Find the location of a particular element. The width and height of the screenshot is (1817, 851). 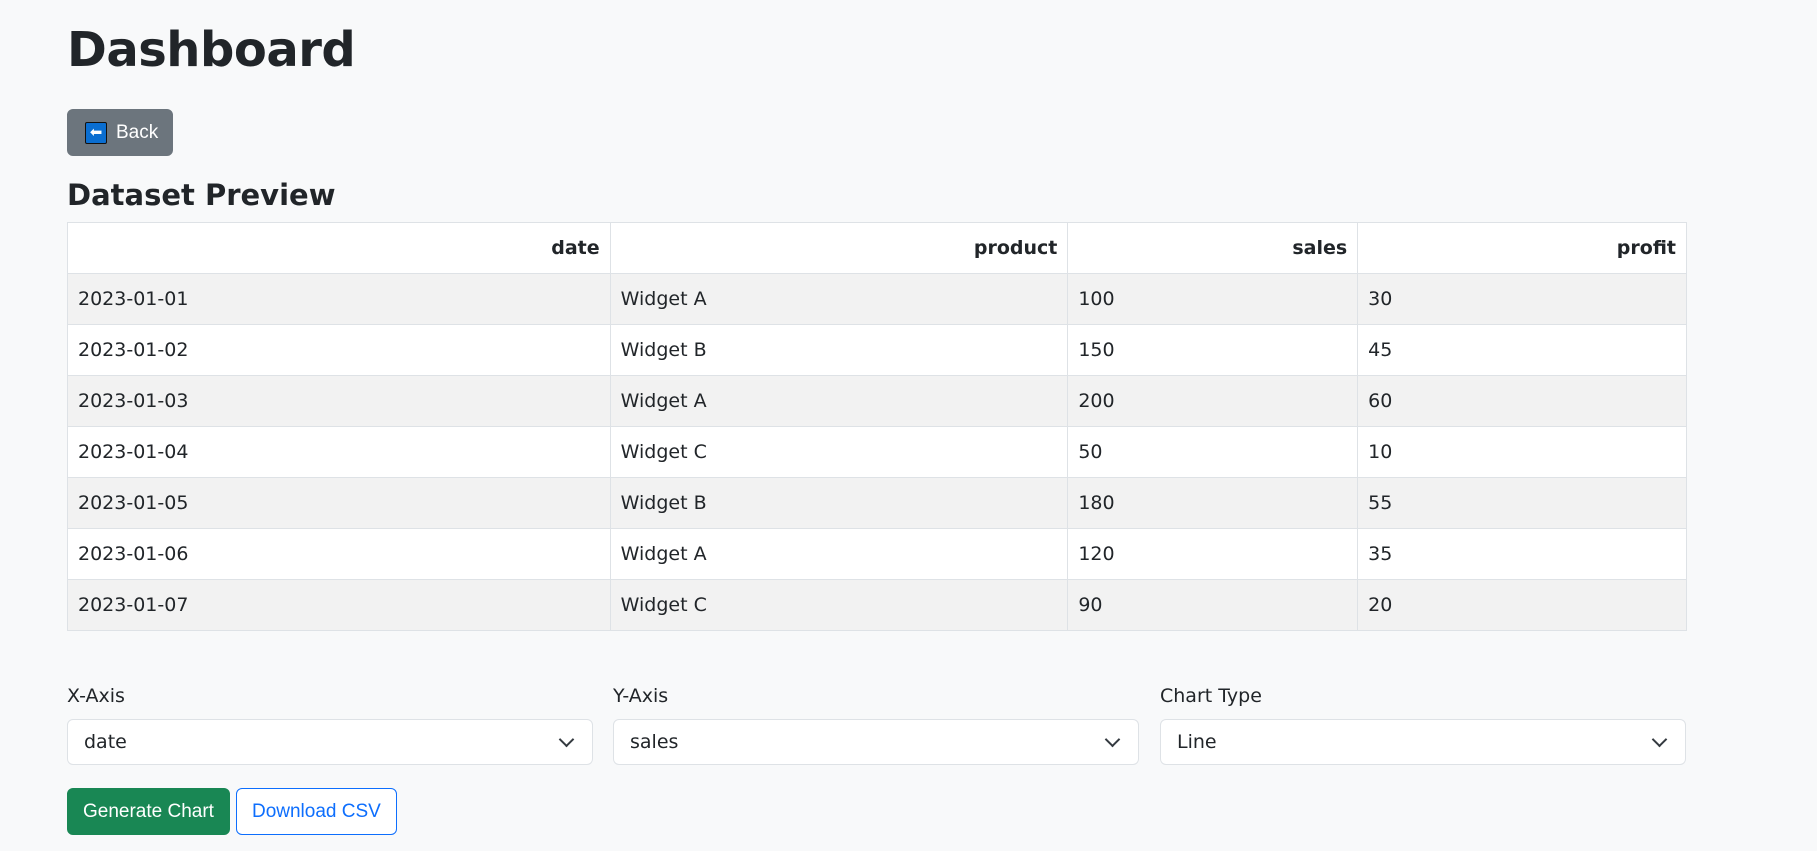

table-row: 2023-01-02 Widget B 150 45 is located at coordinates (877, 350).